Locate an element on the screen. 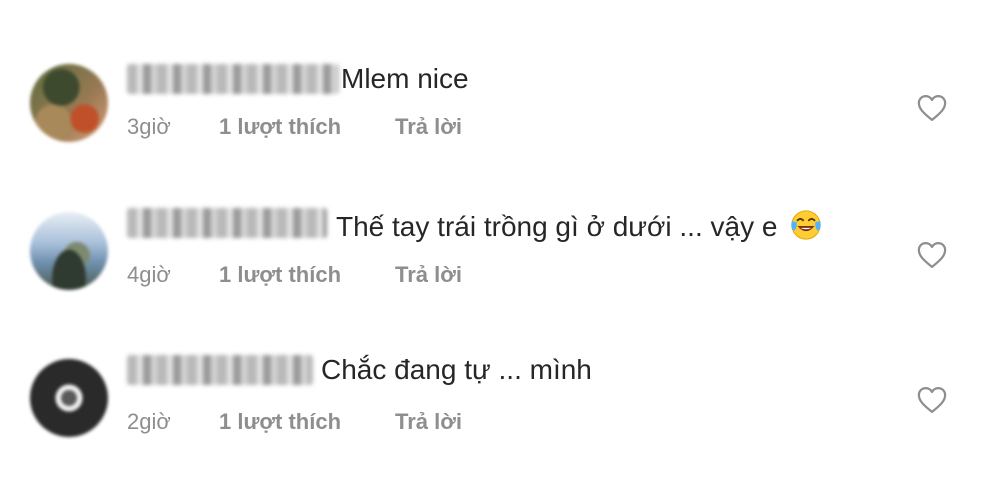  comment-text: Thế tay trái trồng gì ở dưới ... vậy e is located at coordinates (557, 226).